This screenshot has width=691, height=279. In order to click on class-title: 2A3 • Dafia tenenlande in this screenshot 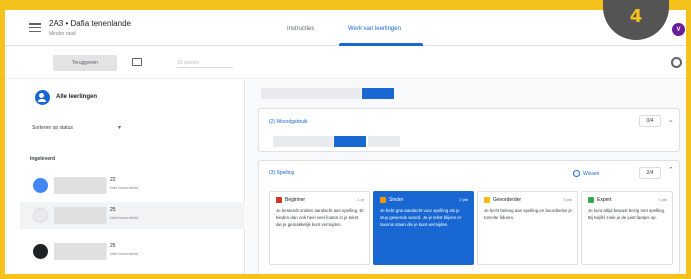, I will do `click(90, 23)`.